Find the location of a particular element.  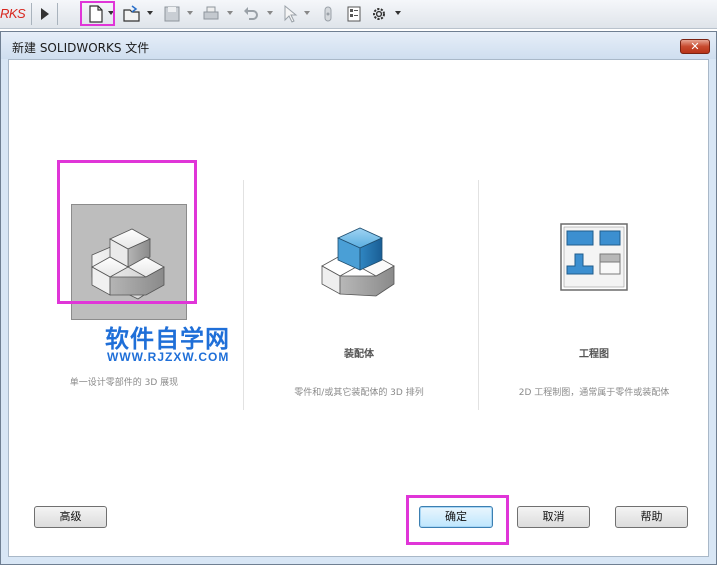

rebuild-icon is located at coordinates (328, 14).